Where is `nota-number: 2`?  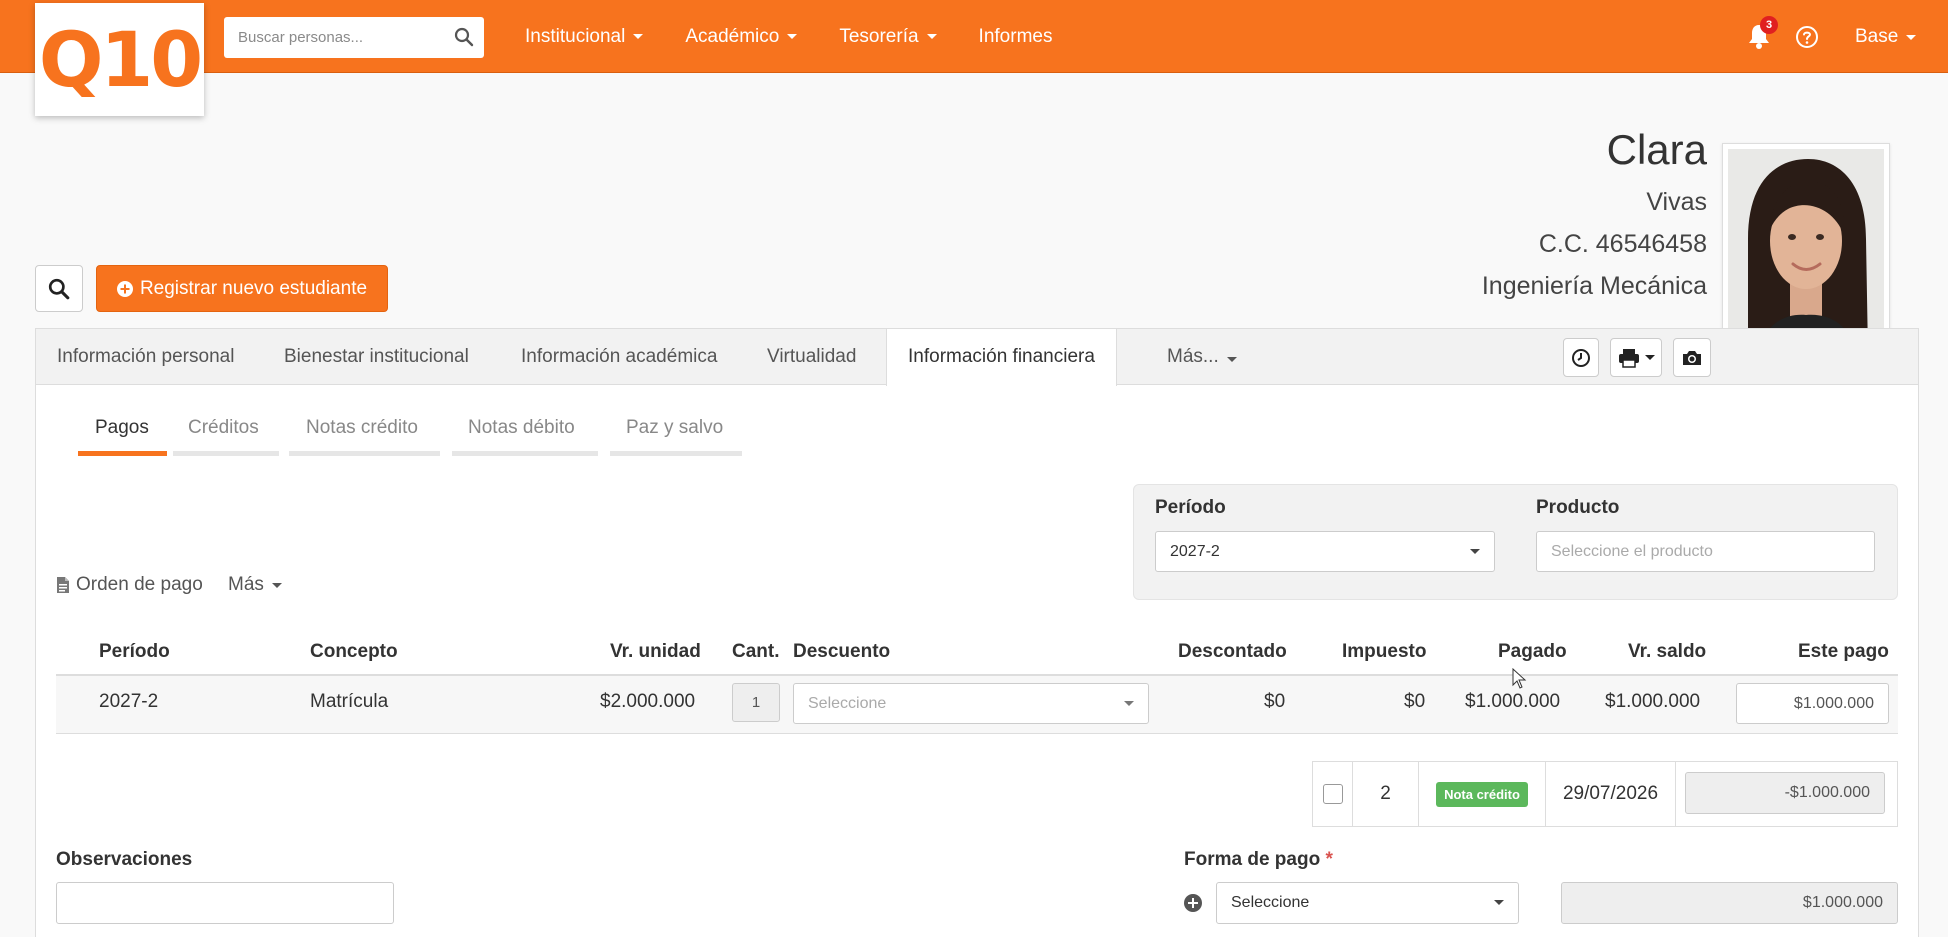
nota-number: 2 is located at coordinates (1386, 794).